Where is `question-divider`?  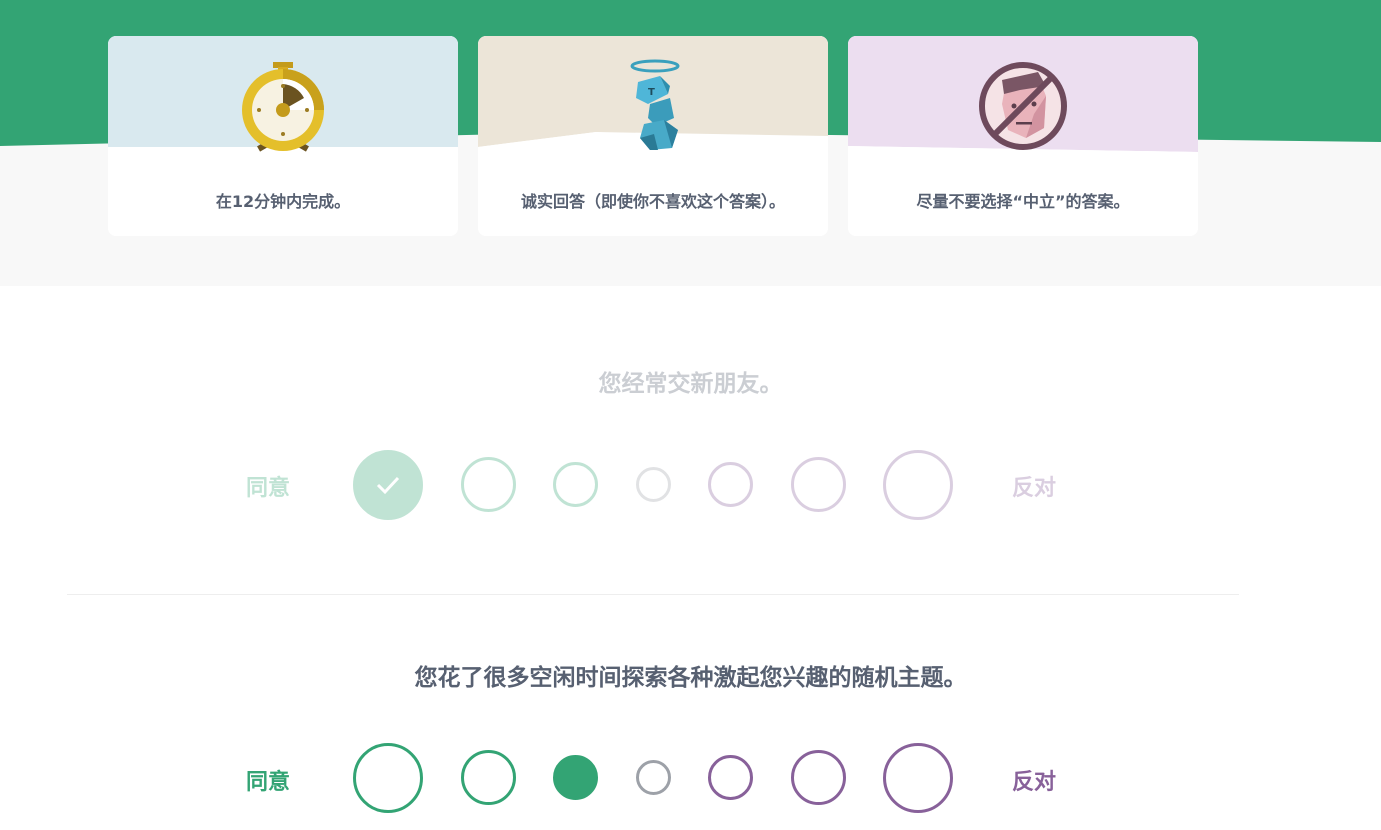 question-divider is located at coordinates (653, 594).